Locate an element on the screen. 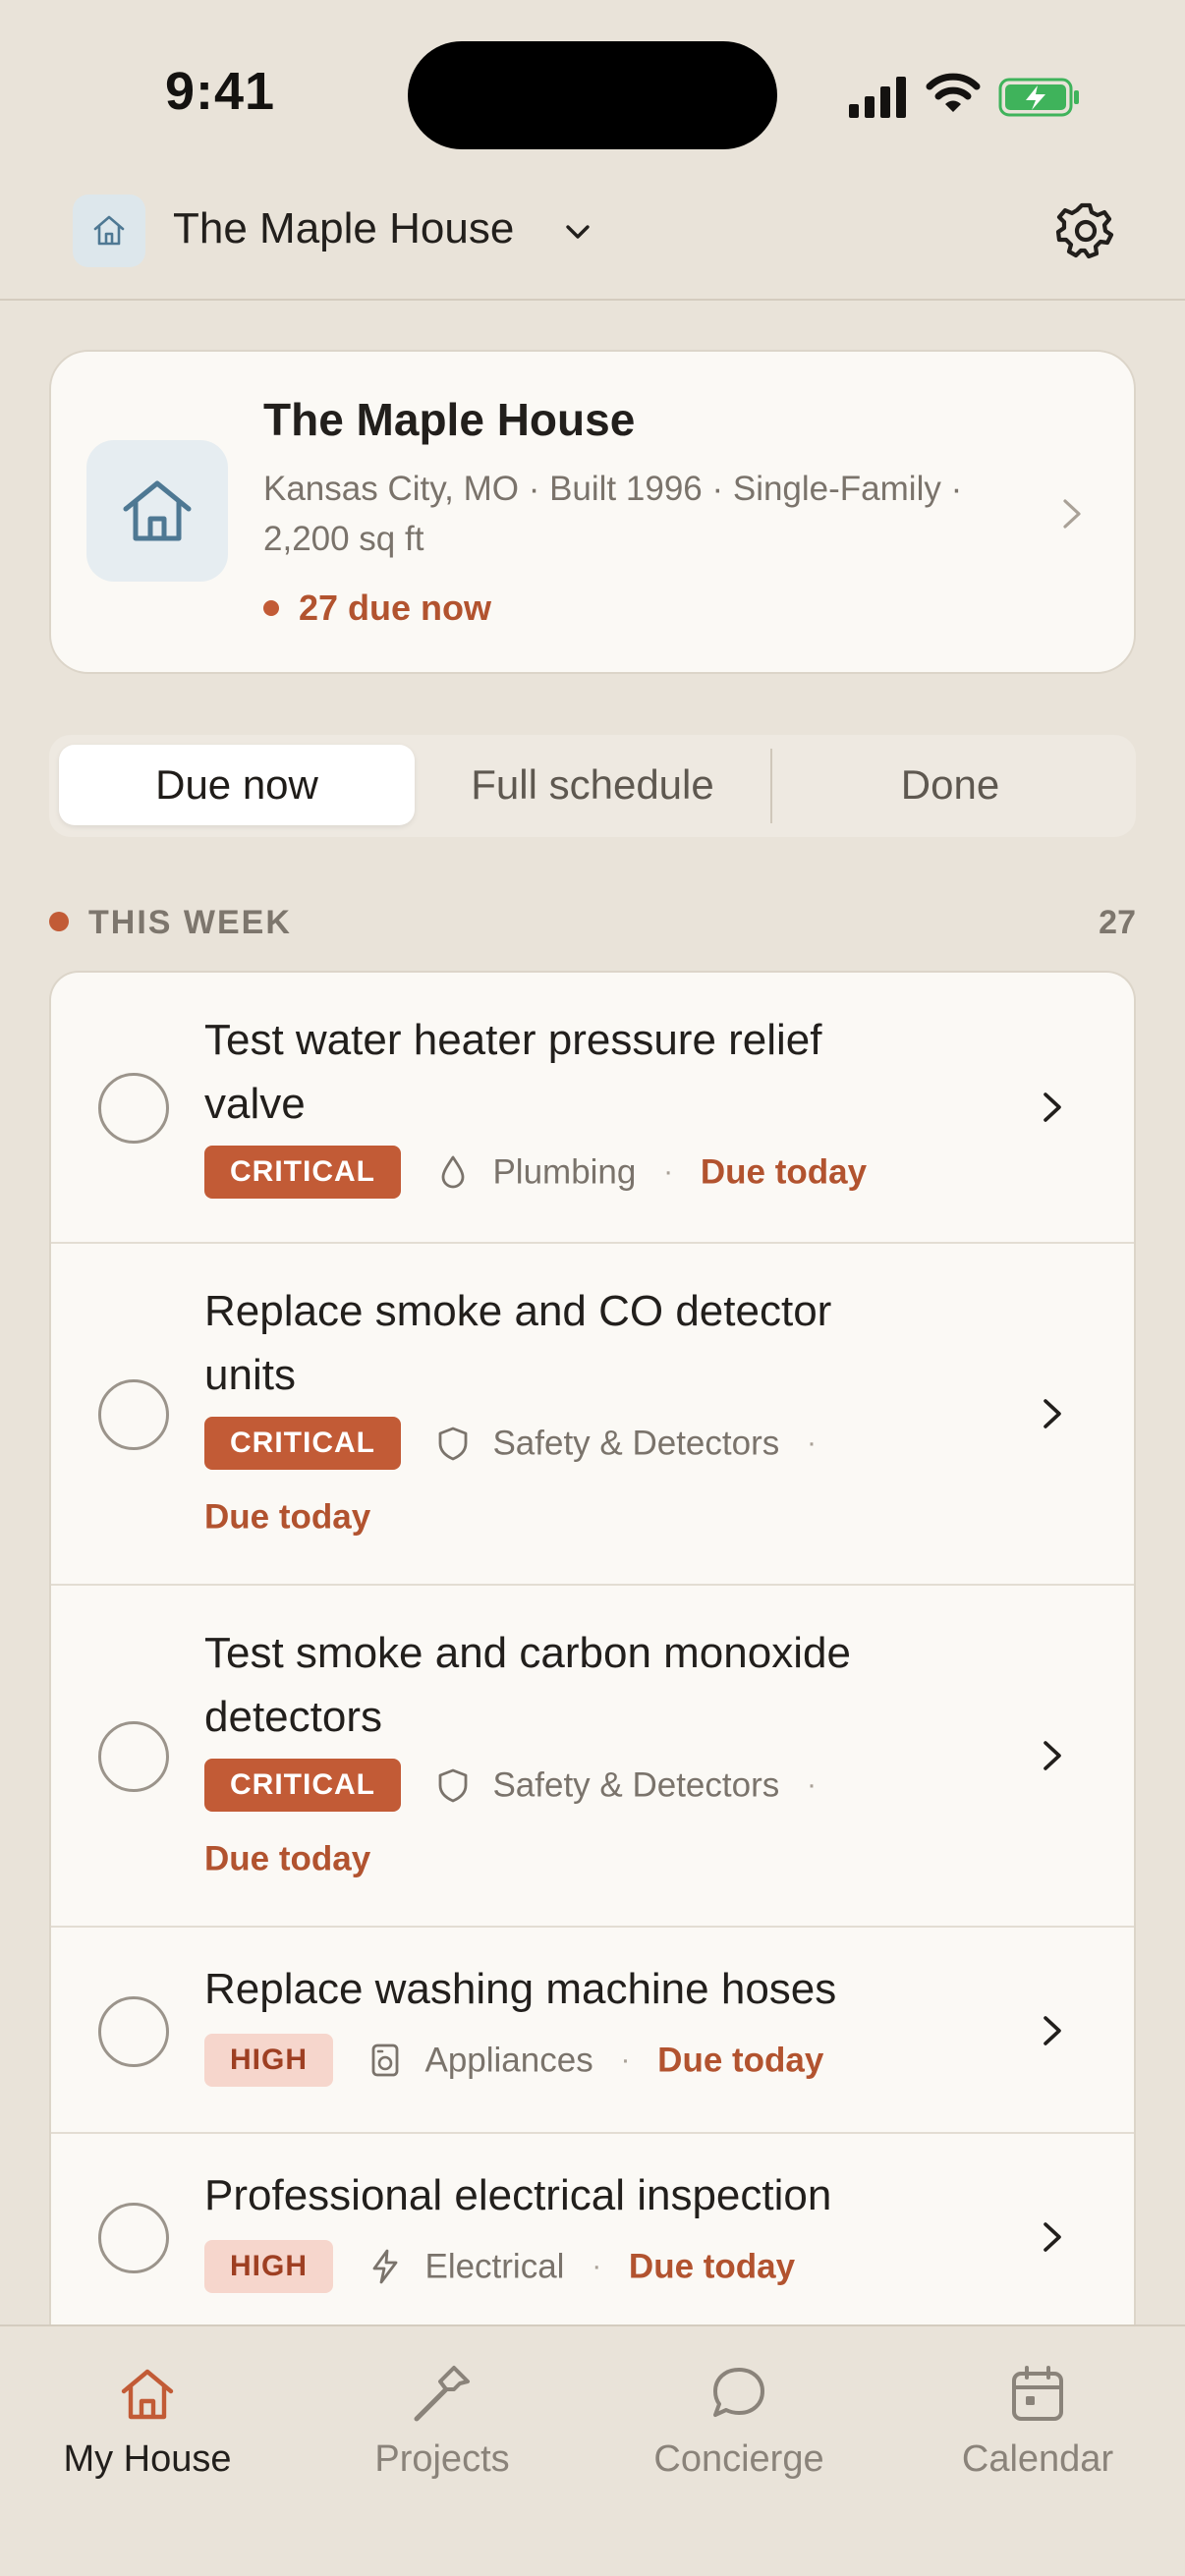  house-card-due-count: 27 due now is located at coordinates (377, 608).